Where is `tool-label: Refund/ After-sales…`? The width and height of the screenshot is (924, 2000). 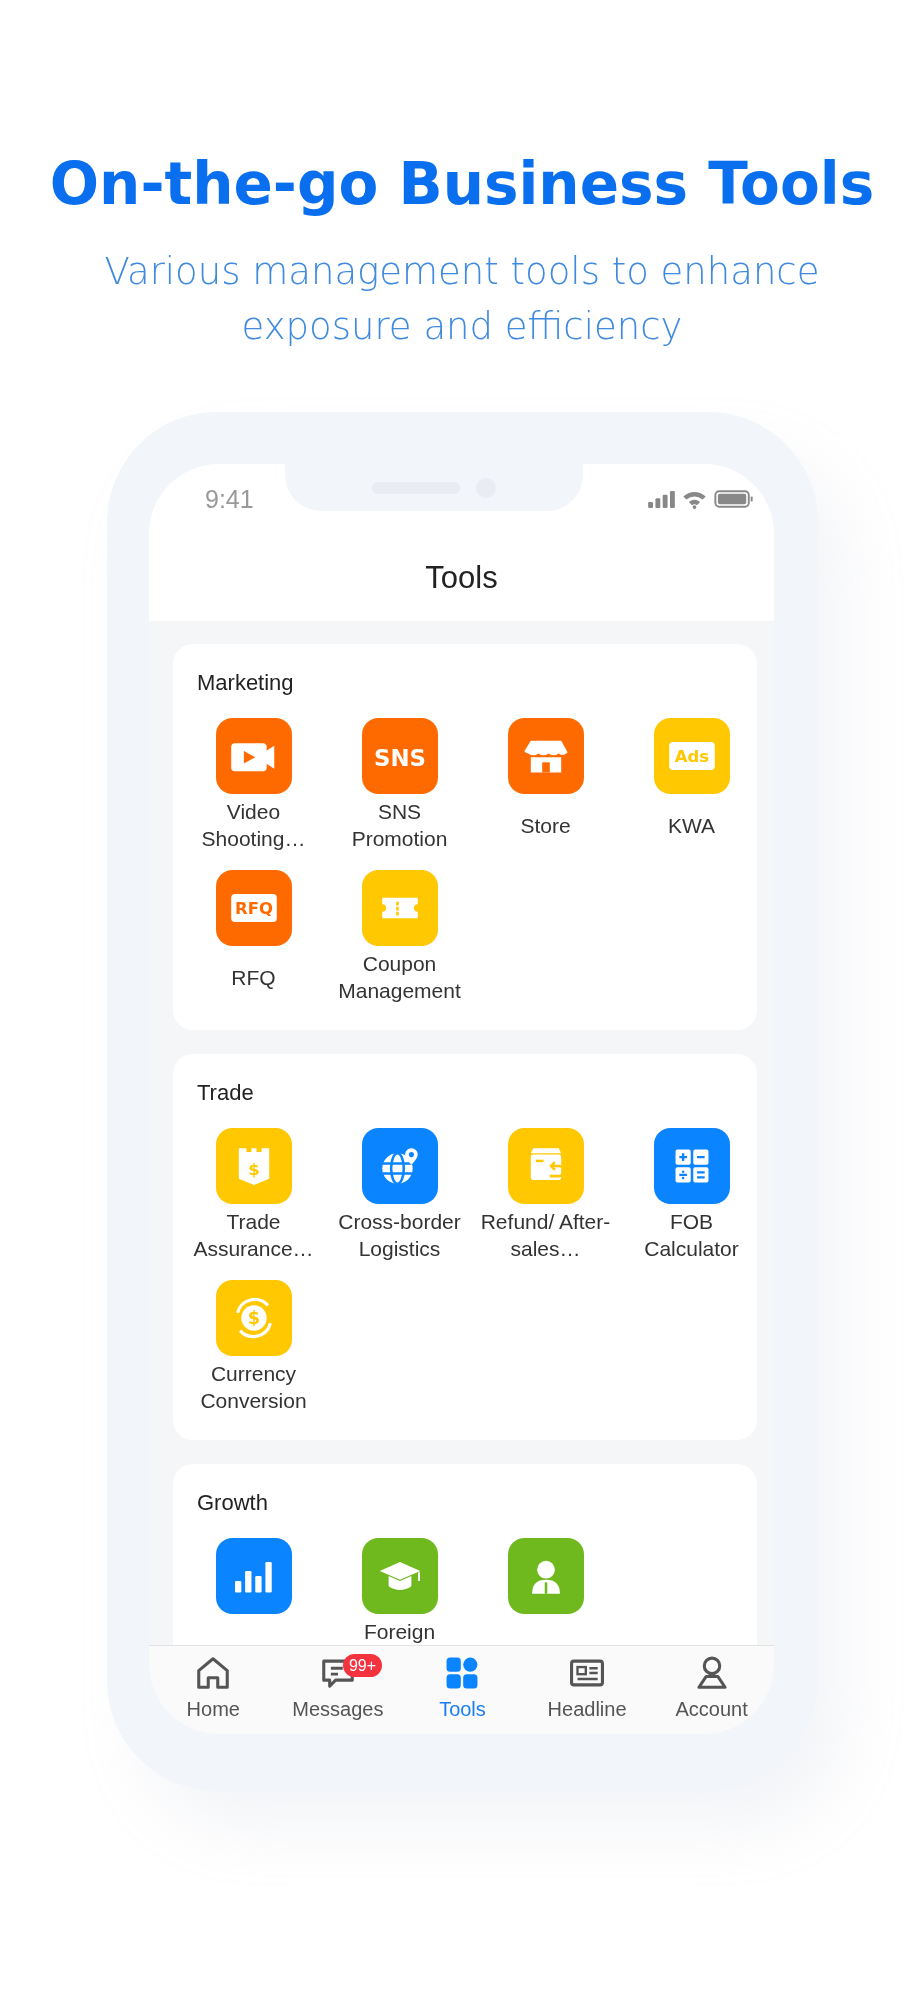 tool-label: Refund/ After-sales… is located at coordinates (545, 1235).